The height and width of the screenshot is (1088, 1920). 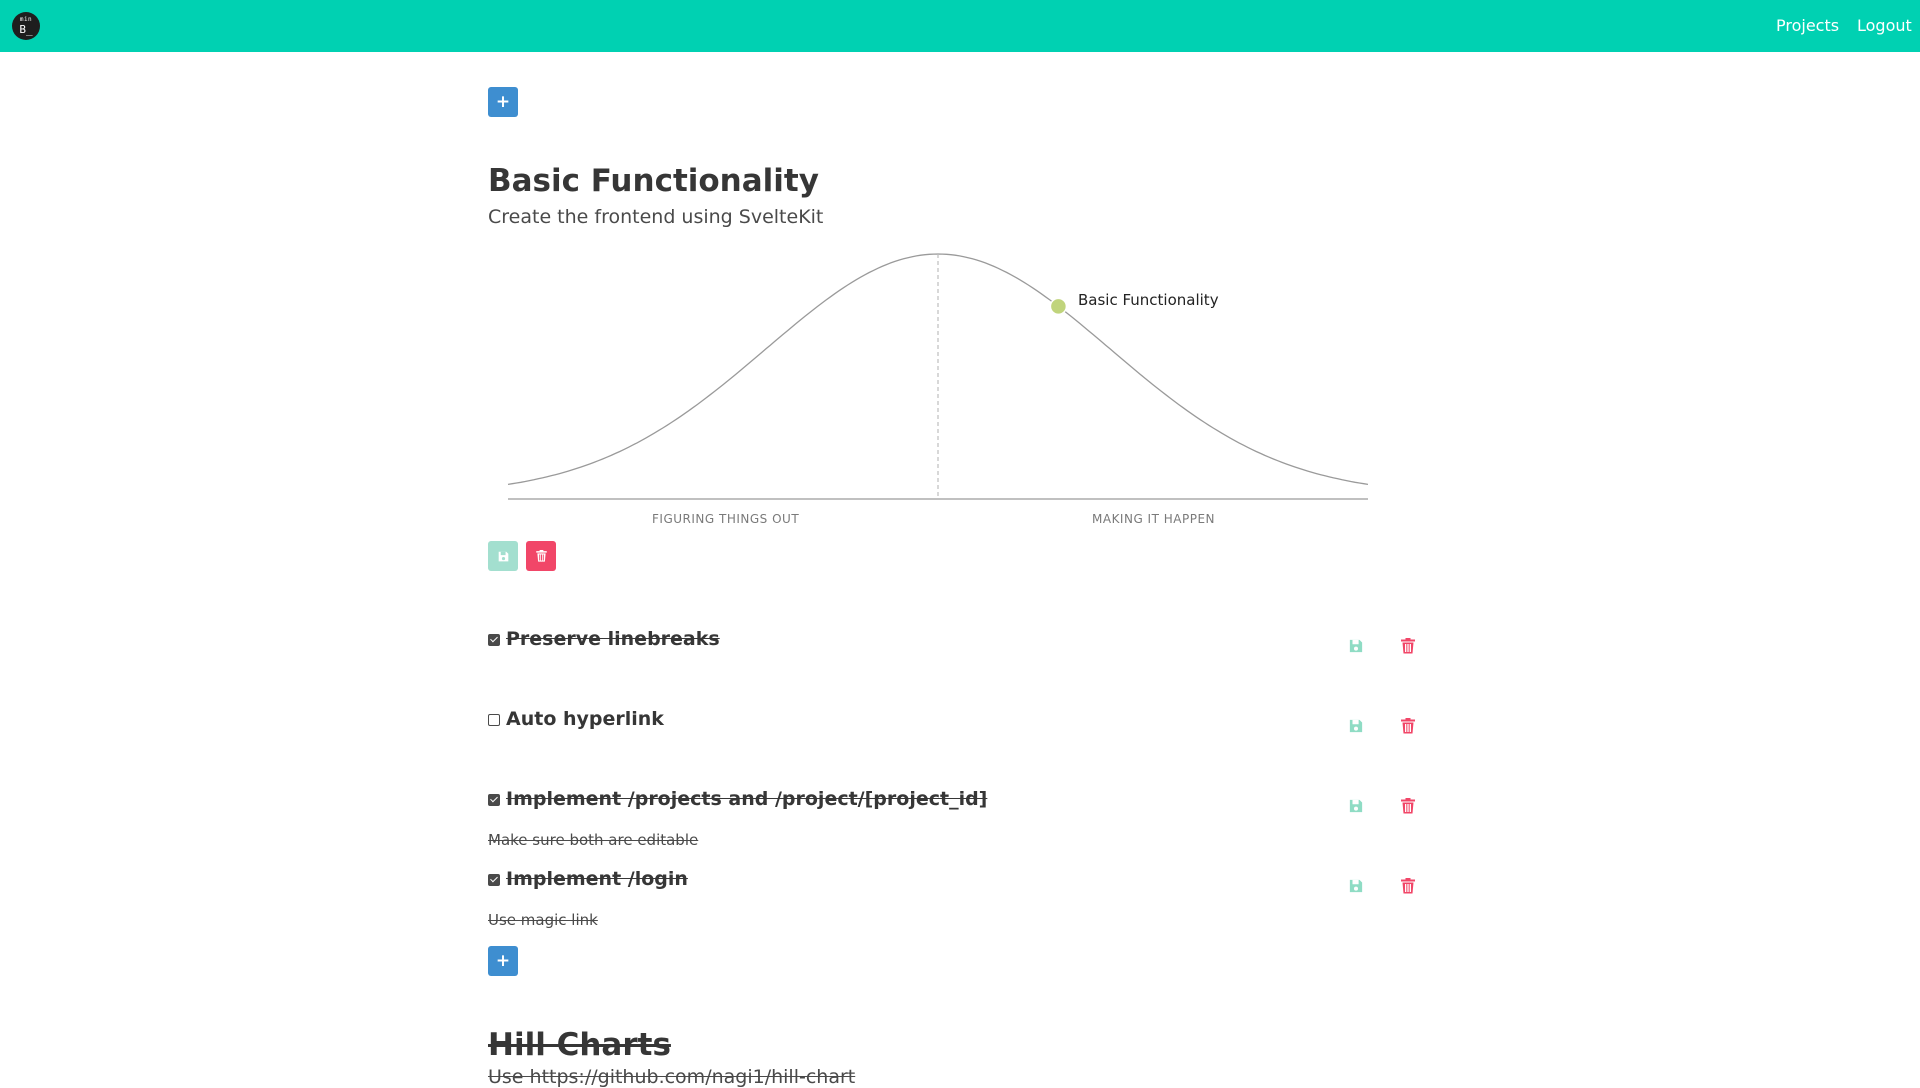 What do you see at coordinates (543, 920) in the screenshot?
I see `task-description: Use magic link` at bounding box center [543, 920].